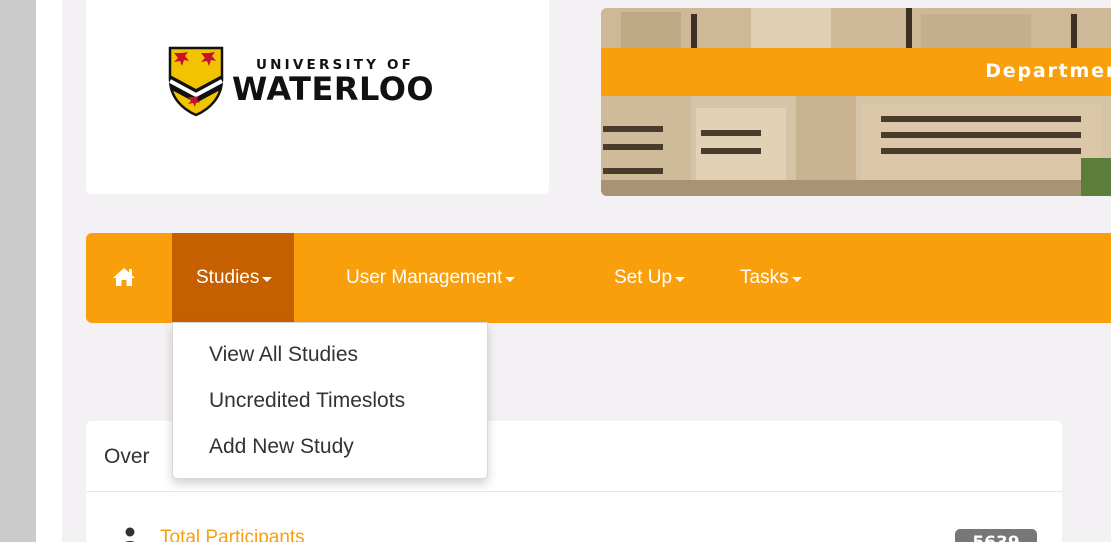 The width and height of the screenshot is (1111, 542). I want to click on menu-item-uncredited-timeslots: Uncredited Timeslots, so click(307, 401).